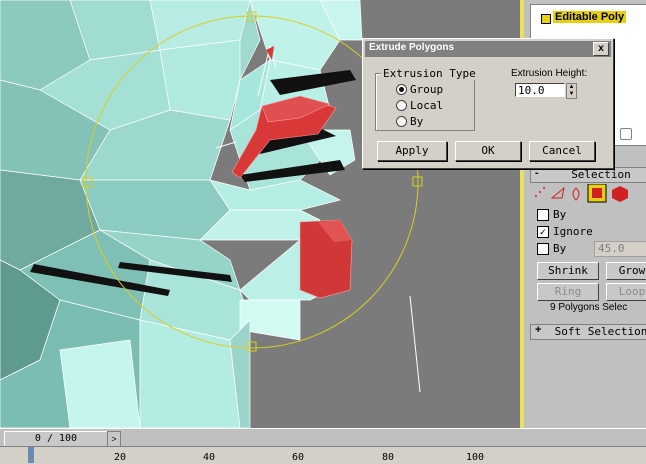 The height and width of the screenshot is (464, 646). Describe the element at coordinates (581, 193) in the screenshot. I see `subobject-icons` at that location.